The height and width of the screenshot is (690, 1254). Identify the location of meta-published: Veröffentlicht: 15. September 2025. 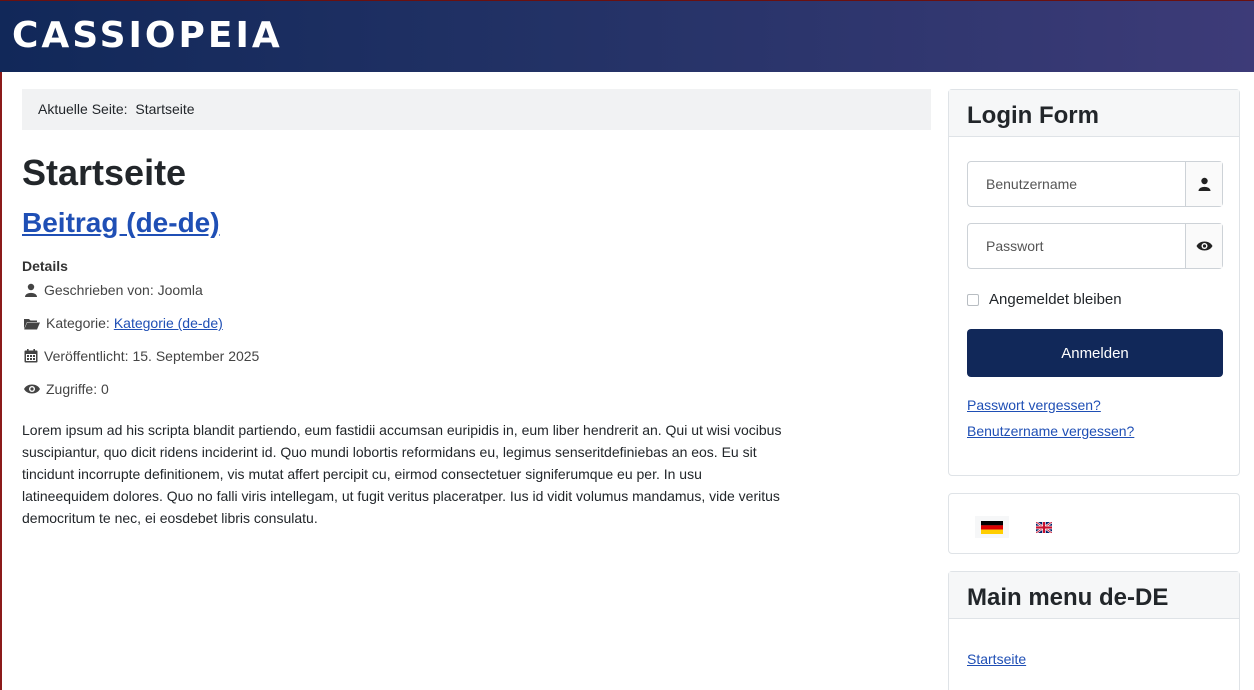
(141, 356).